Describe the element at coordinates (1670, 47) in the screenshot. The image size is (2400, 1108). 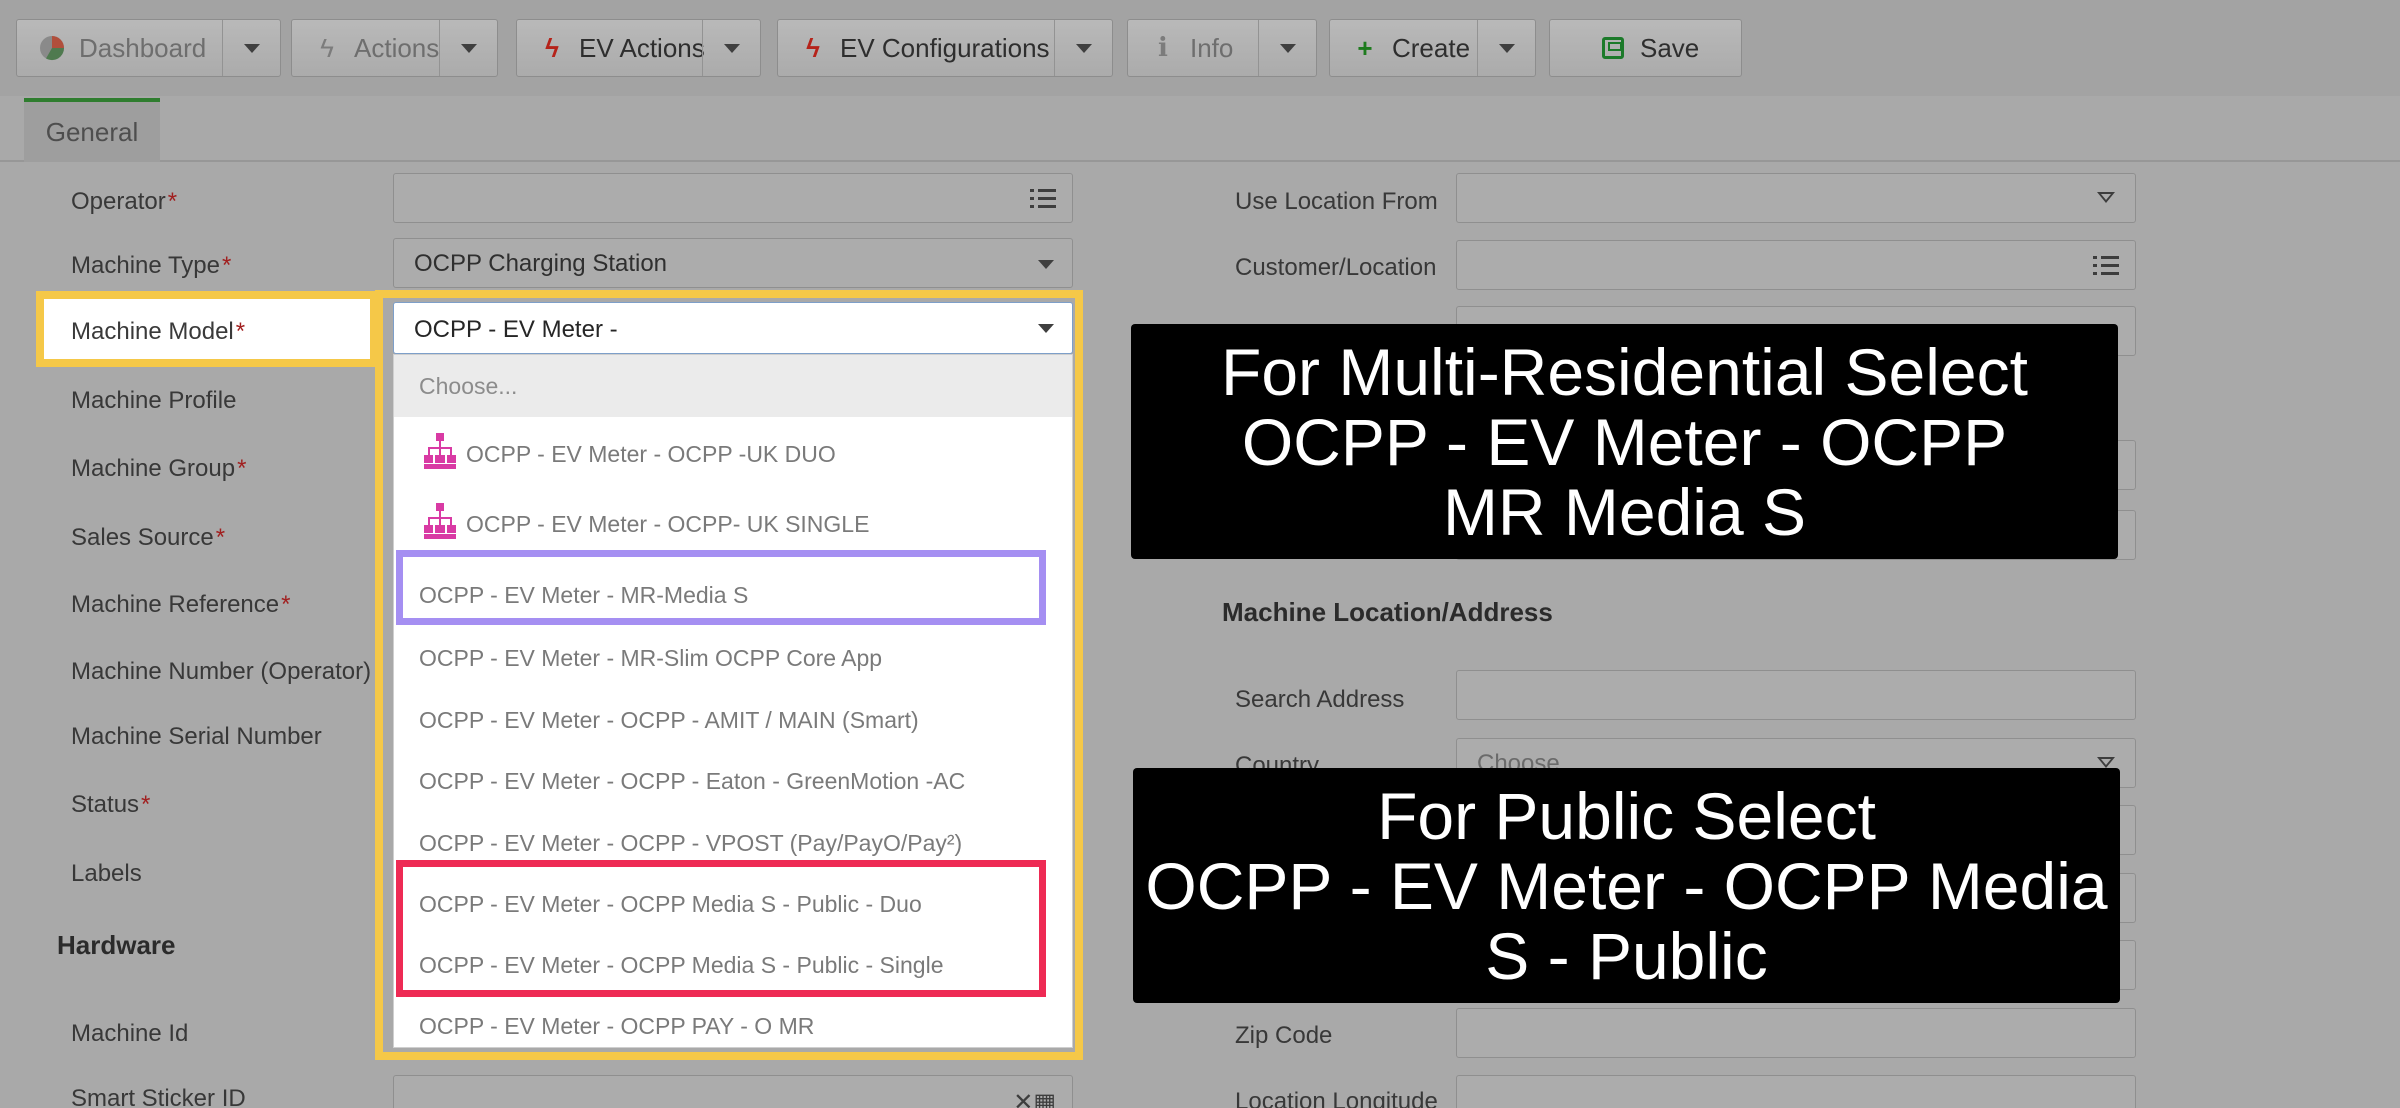
I see `save-label: Save` at that location.